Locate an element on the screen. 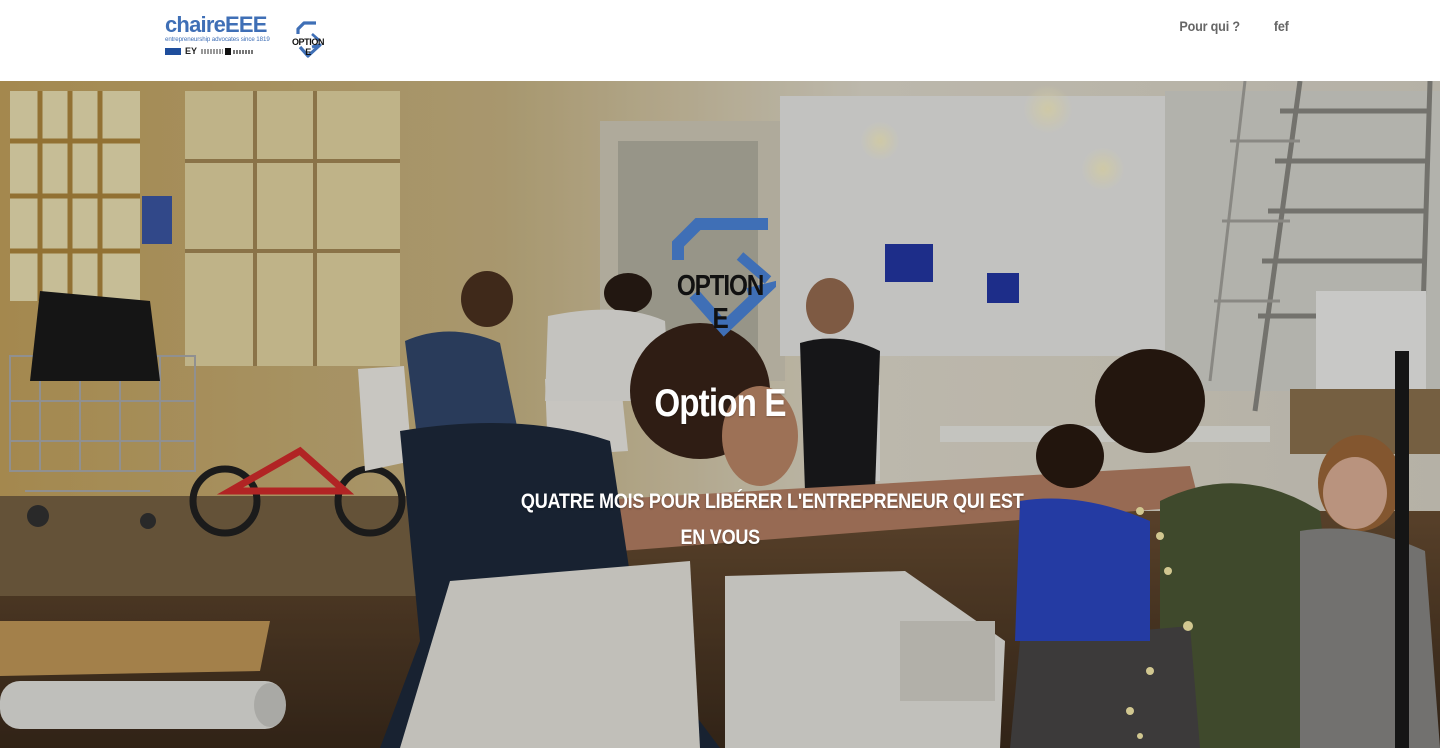  nav-fef: fef is located at coordinates (1281, 26).